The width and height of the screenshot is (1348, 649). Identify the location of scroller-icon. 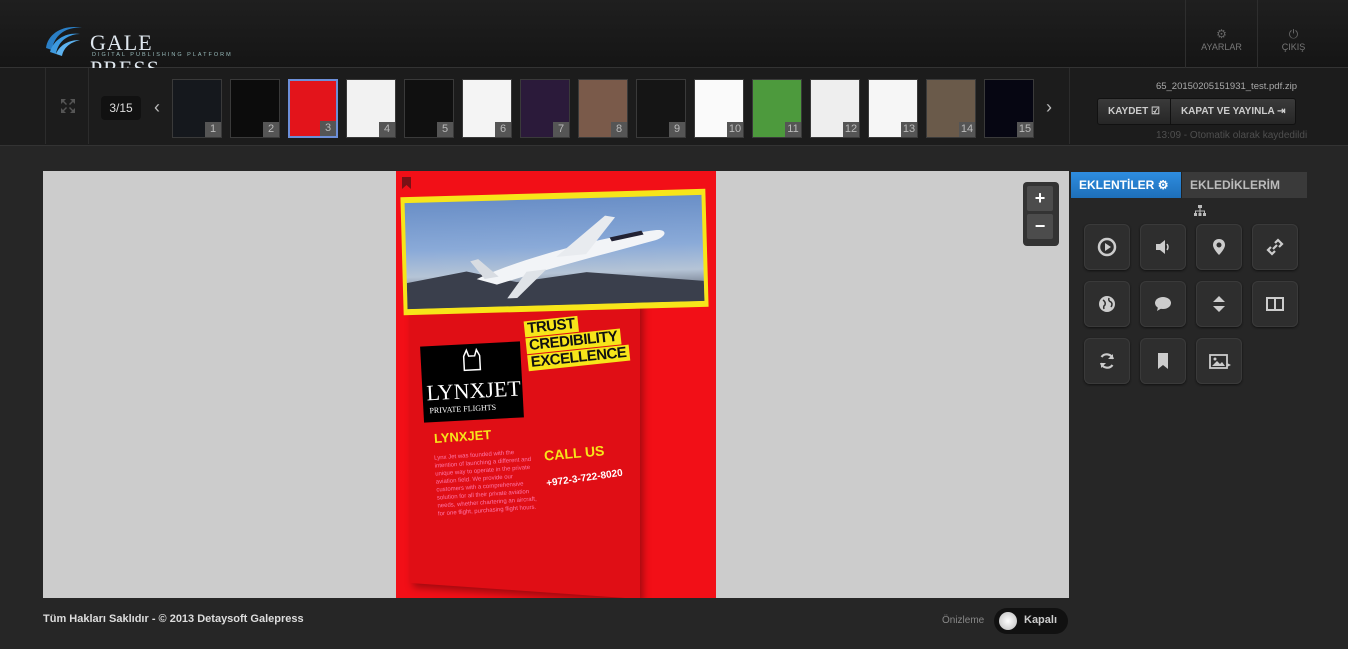
(1219, 304).